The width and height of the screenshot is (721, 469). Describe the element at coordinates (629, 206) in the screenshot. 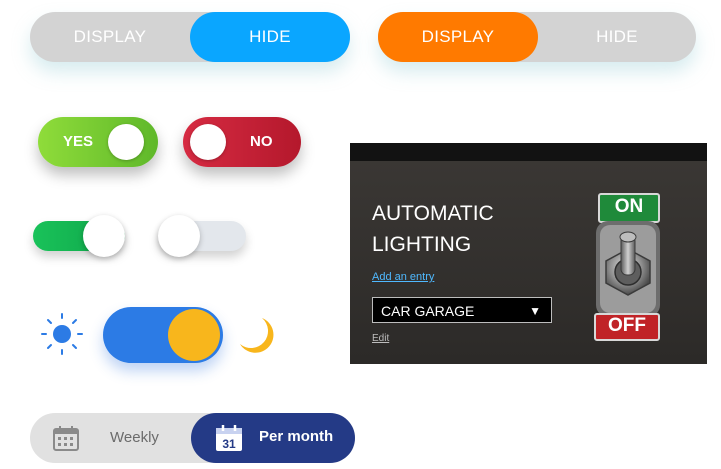

I see `on-label: ON` at that location.